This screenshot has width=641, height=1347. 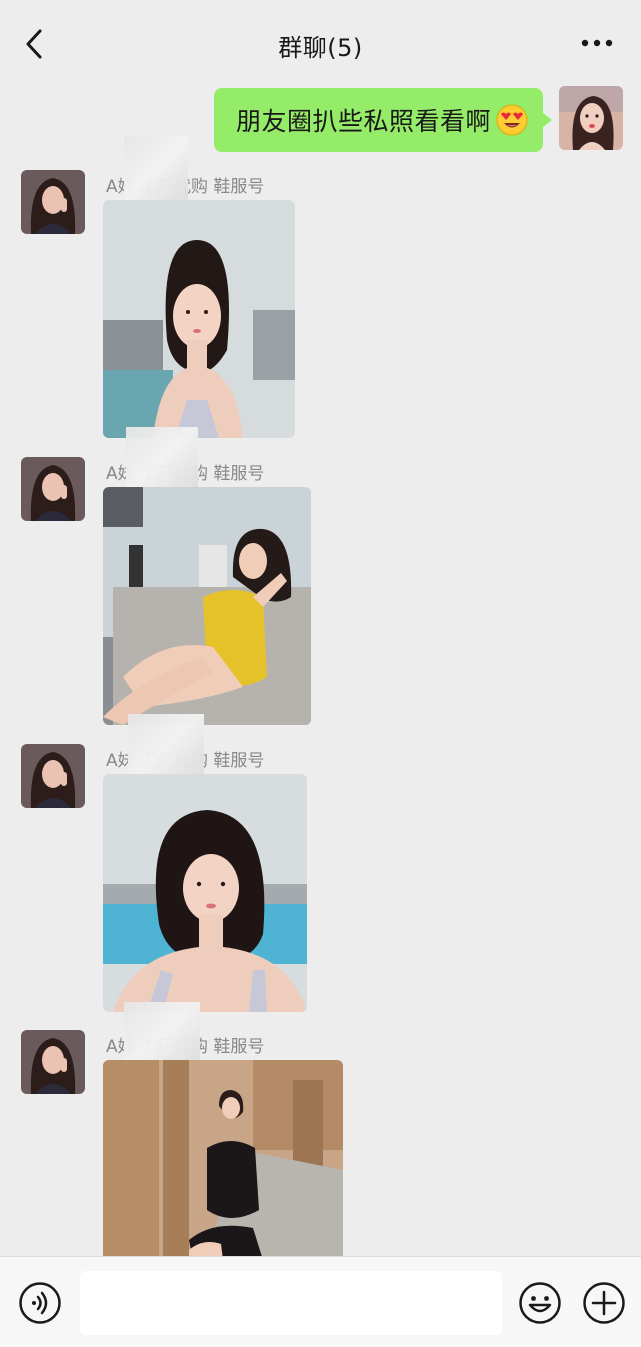 What do you see at coordinates (40, 1303) in the screenshot?
I see `voice-icon` at bounding box center [40, 1303].